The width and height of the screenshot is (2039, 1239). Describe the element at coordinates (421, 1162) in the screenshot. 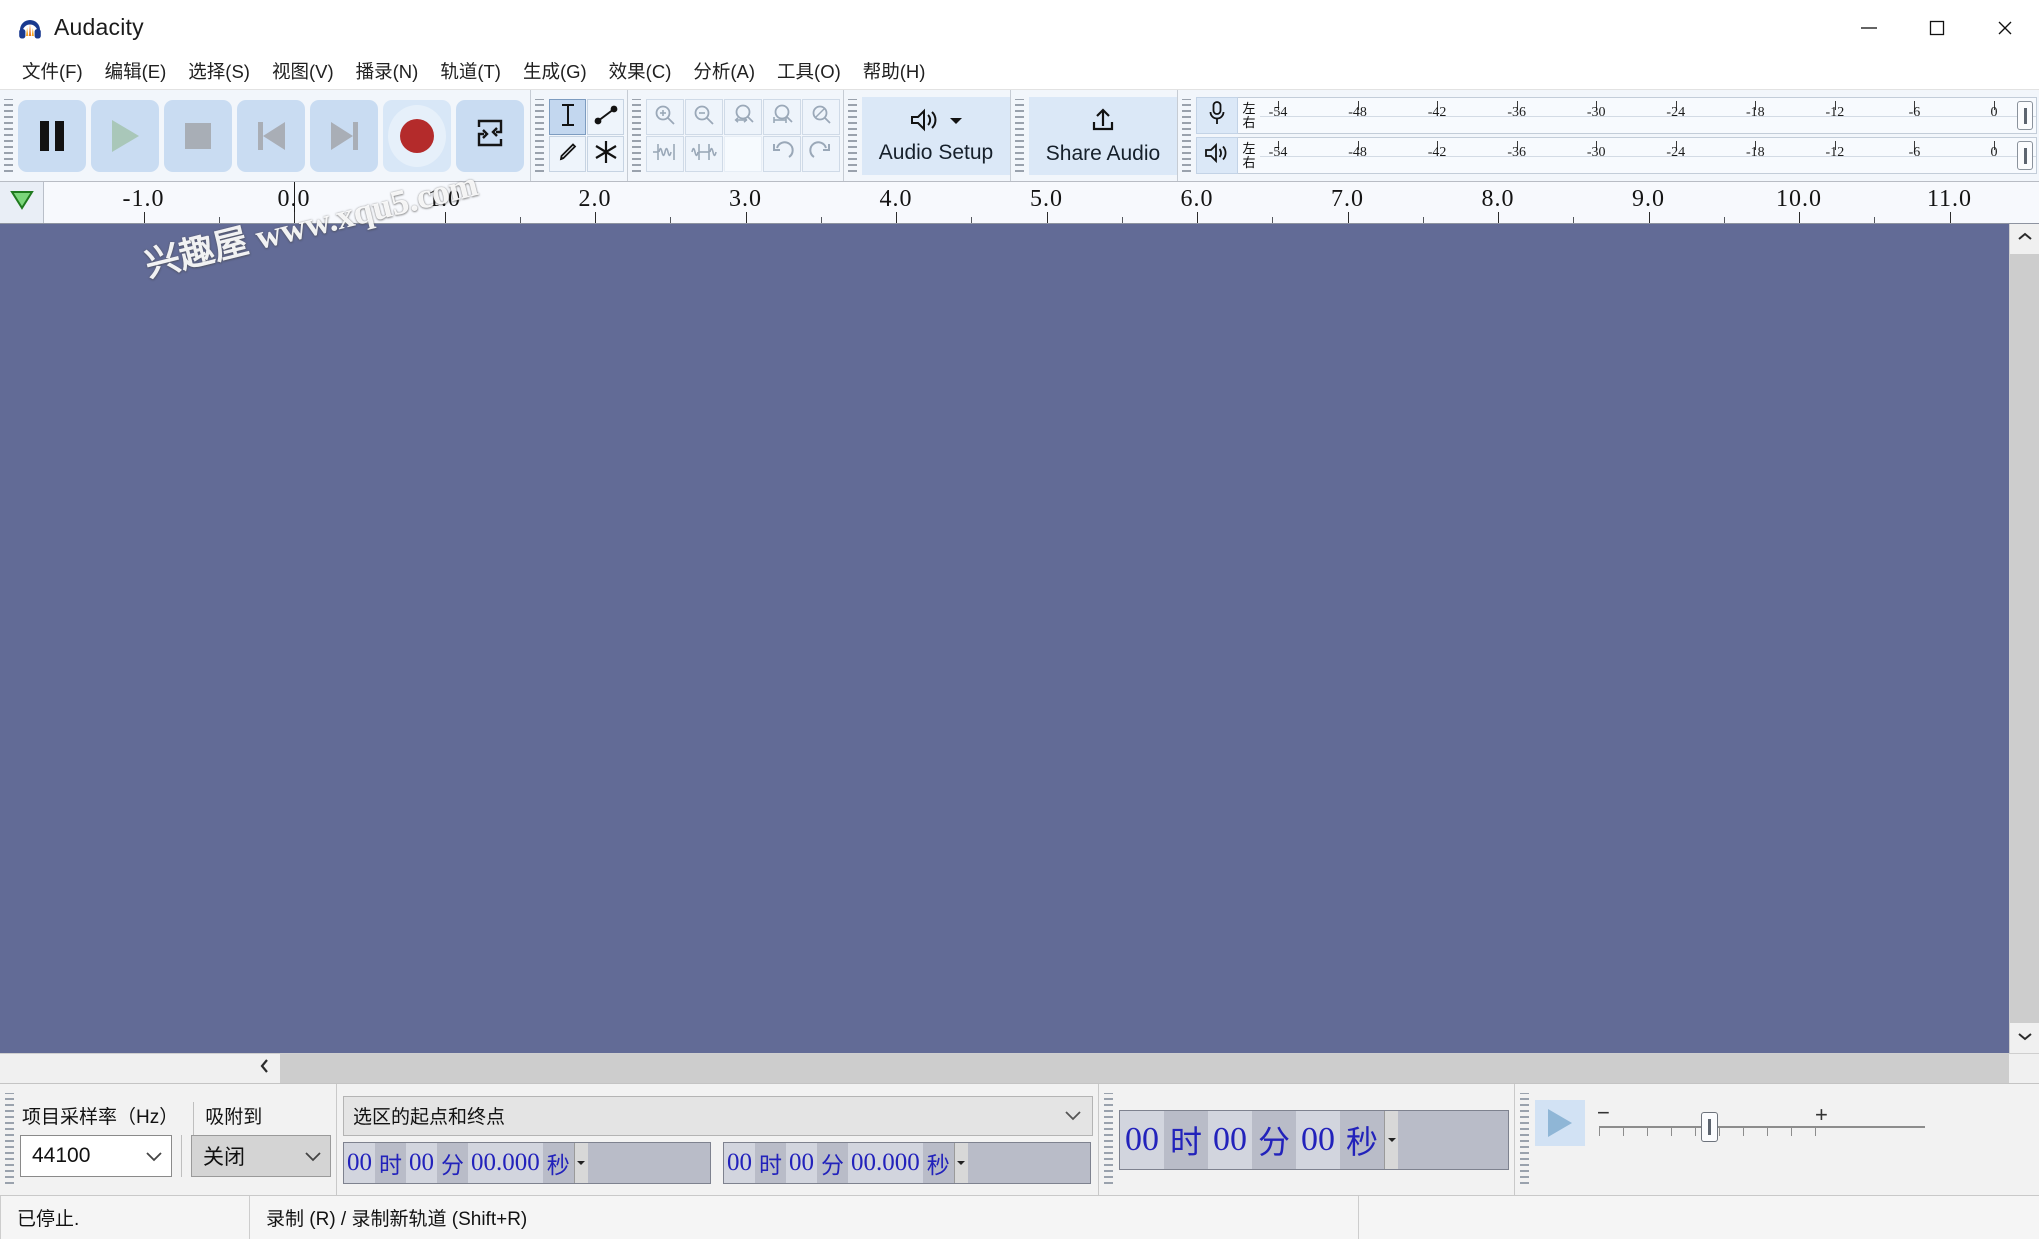

I see `start-minutes: 00` at that location.